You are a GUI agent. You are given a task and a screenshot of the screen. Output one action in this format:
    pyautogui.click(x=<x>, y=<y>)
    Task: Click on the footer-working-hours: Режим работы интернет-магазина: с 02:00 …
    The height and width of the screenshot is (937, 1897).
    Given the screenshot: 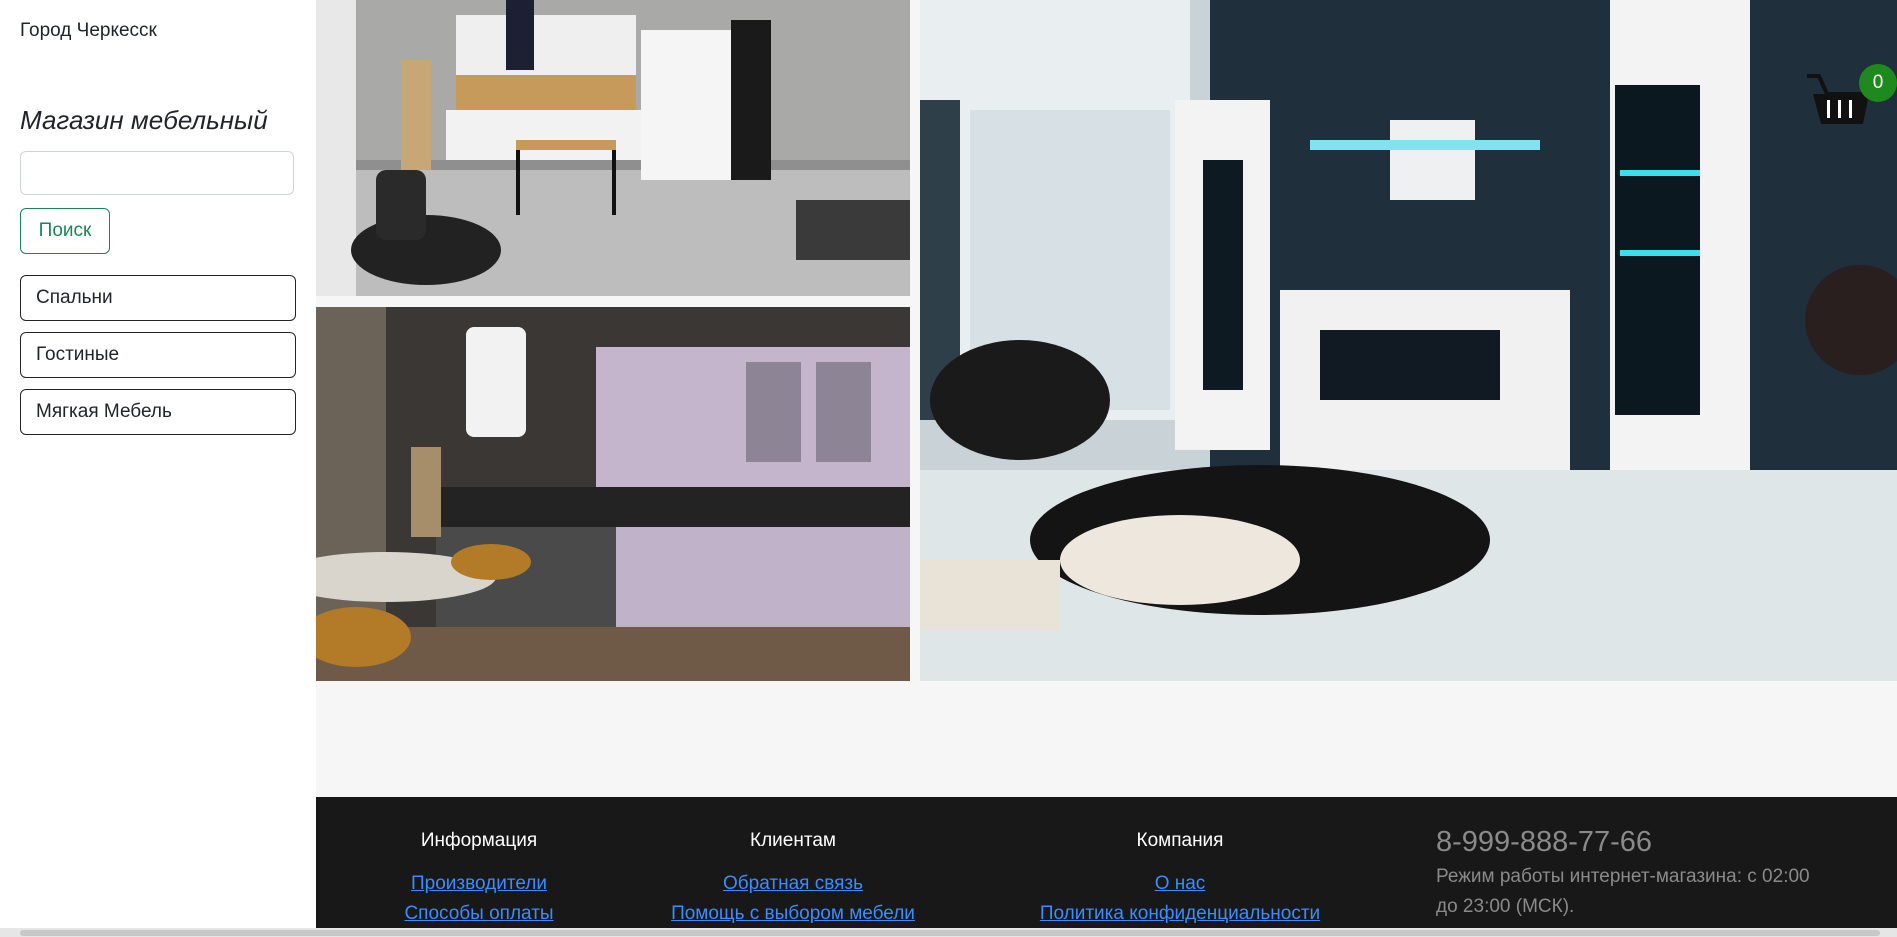 What is the action you would take?
    pyautogui.click(x=1623, y=891)
    